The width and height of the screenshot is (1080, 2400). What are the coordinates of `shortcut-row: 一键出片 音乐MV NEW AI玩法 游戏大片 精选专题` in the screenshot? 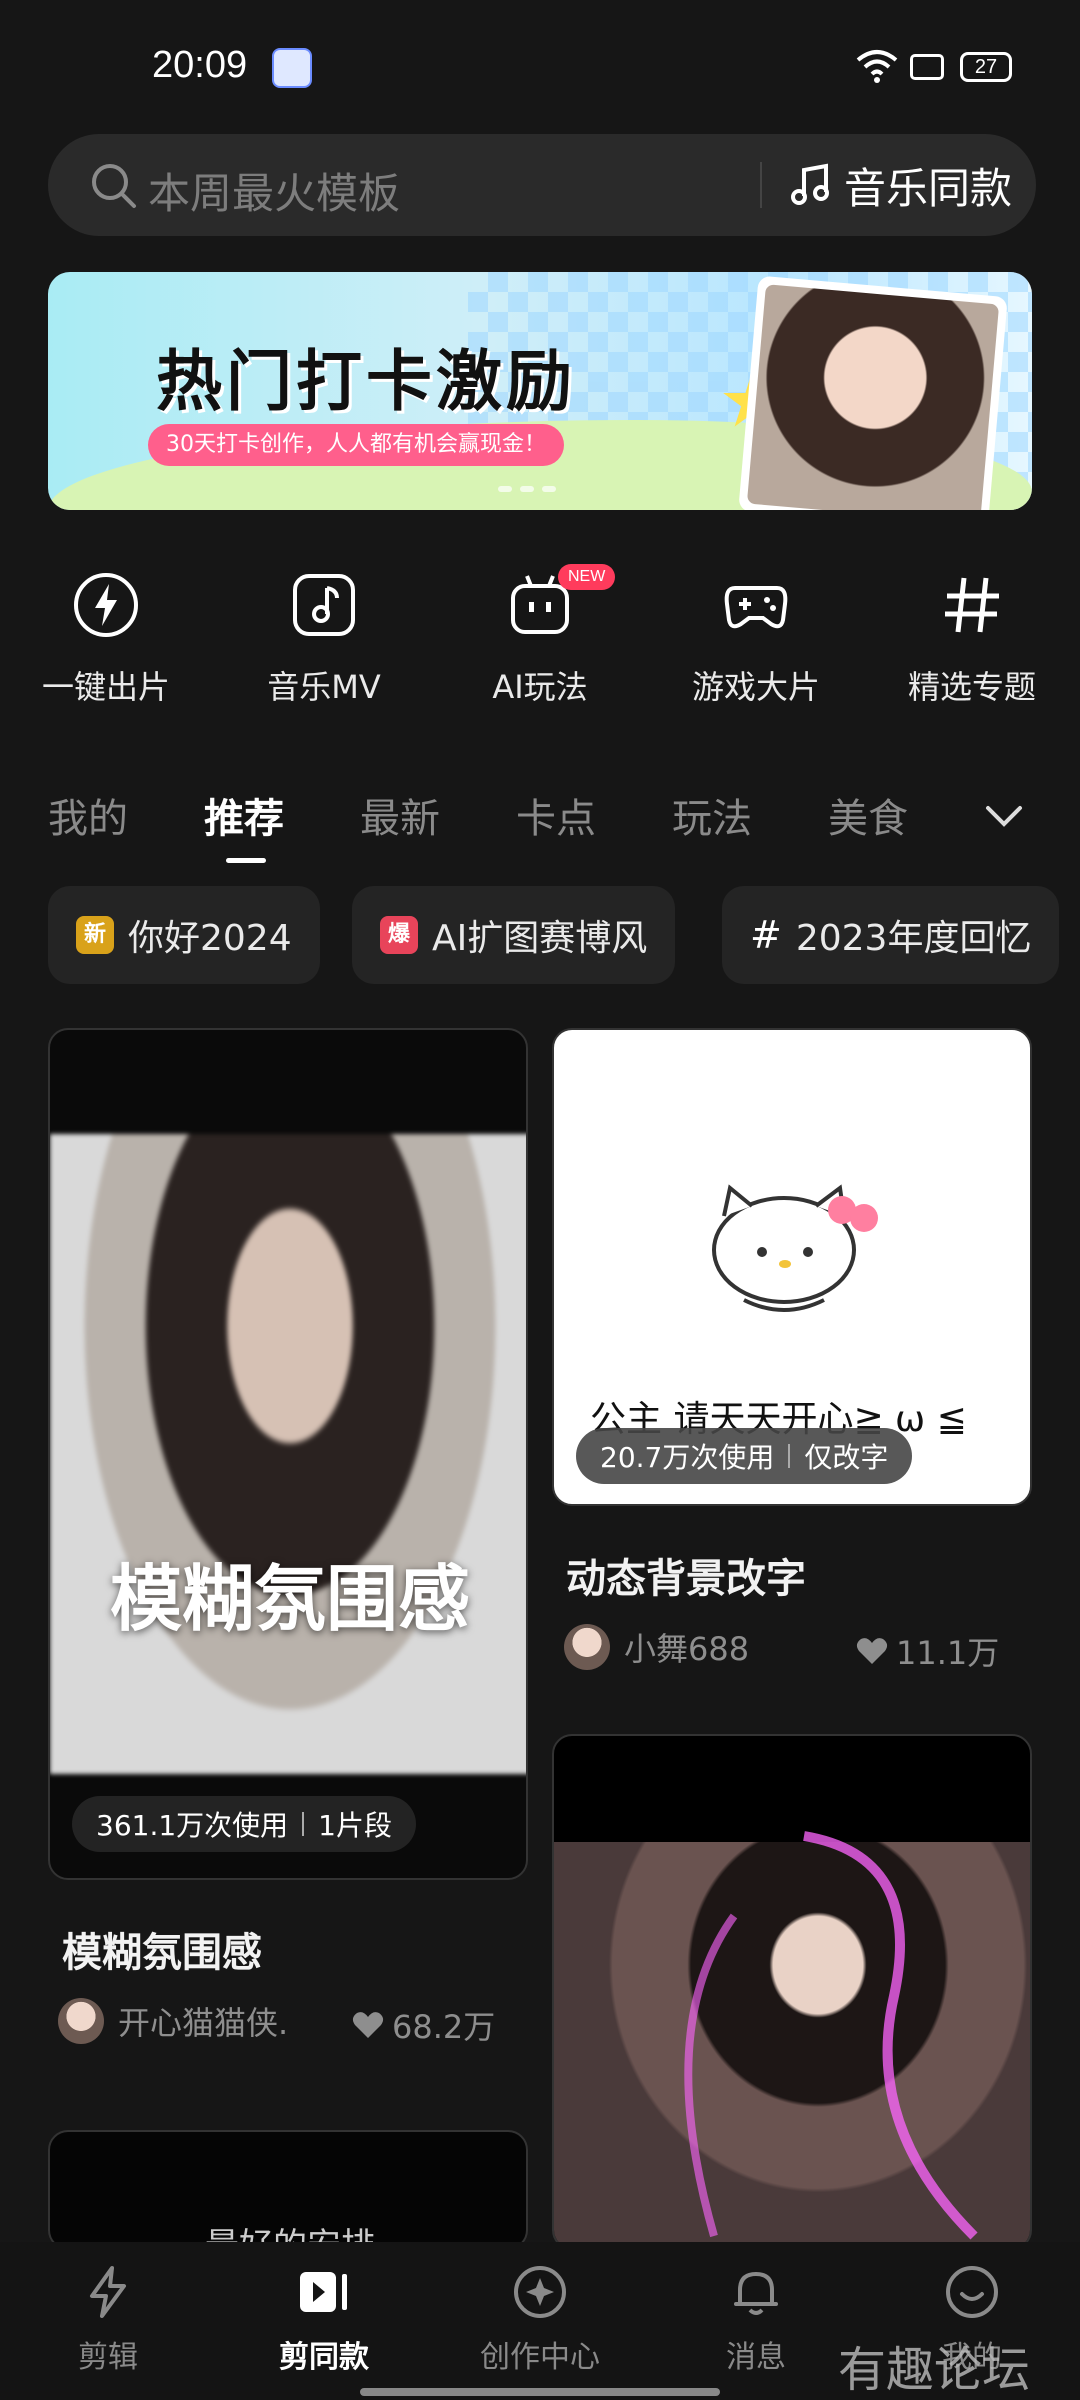 It's located at (540, 642).